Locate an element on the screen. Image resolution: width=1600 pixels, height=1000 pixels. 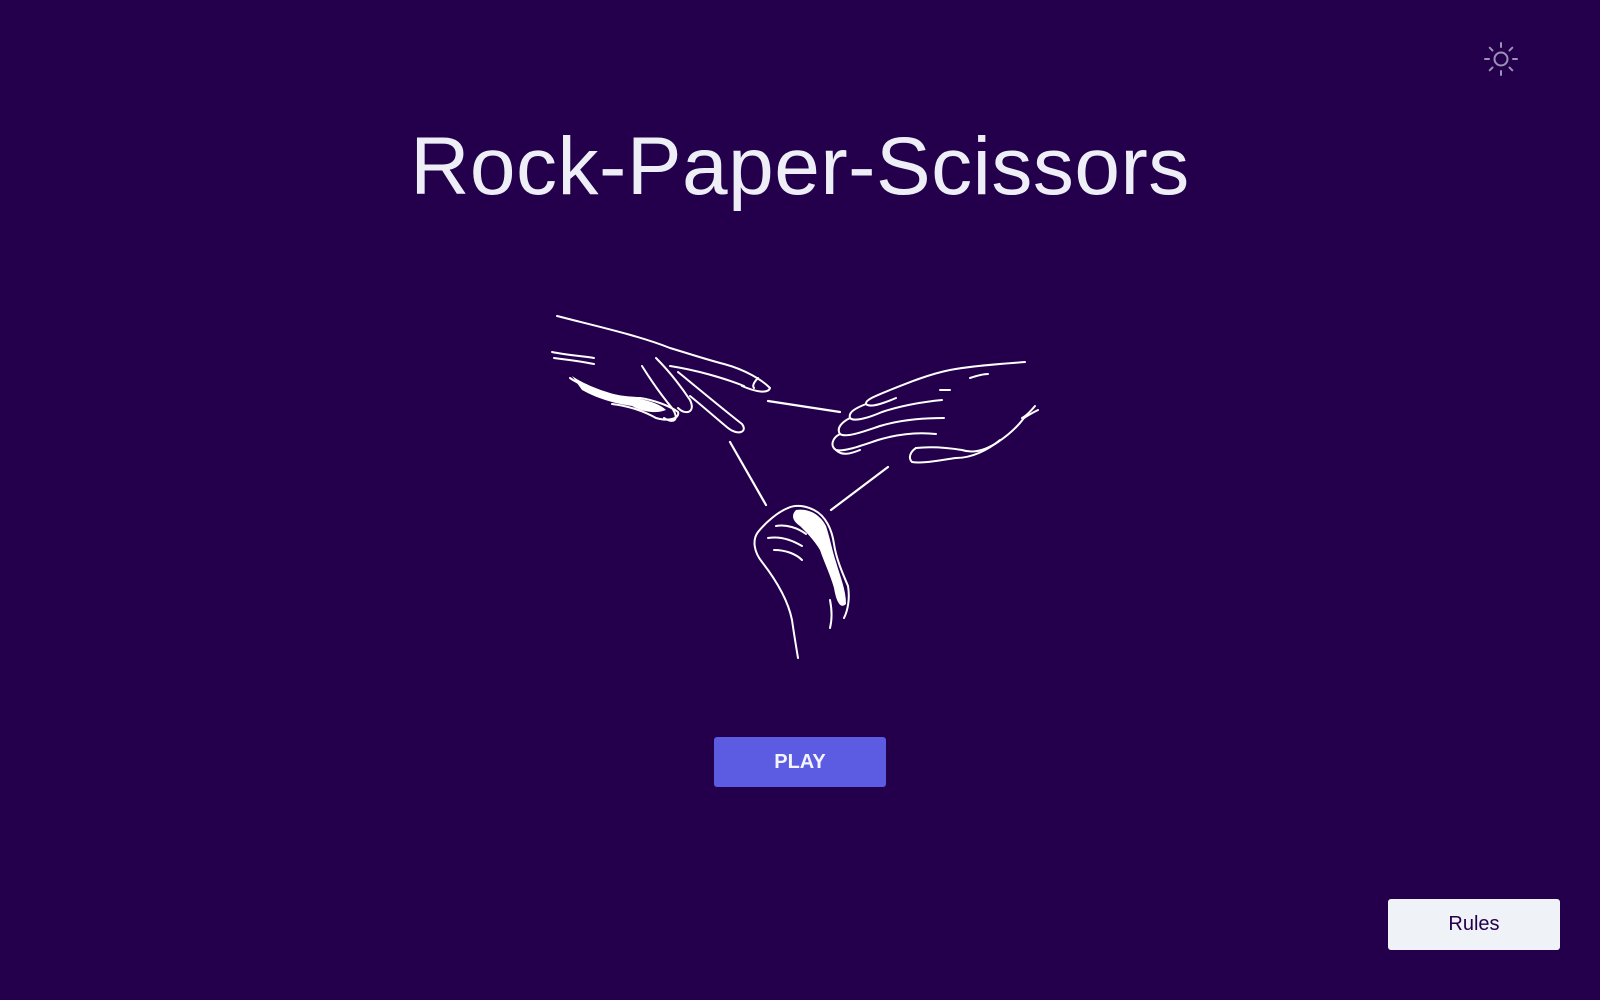
play-button: PLAY is located at coordinates (800, 762).